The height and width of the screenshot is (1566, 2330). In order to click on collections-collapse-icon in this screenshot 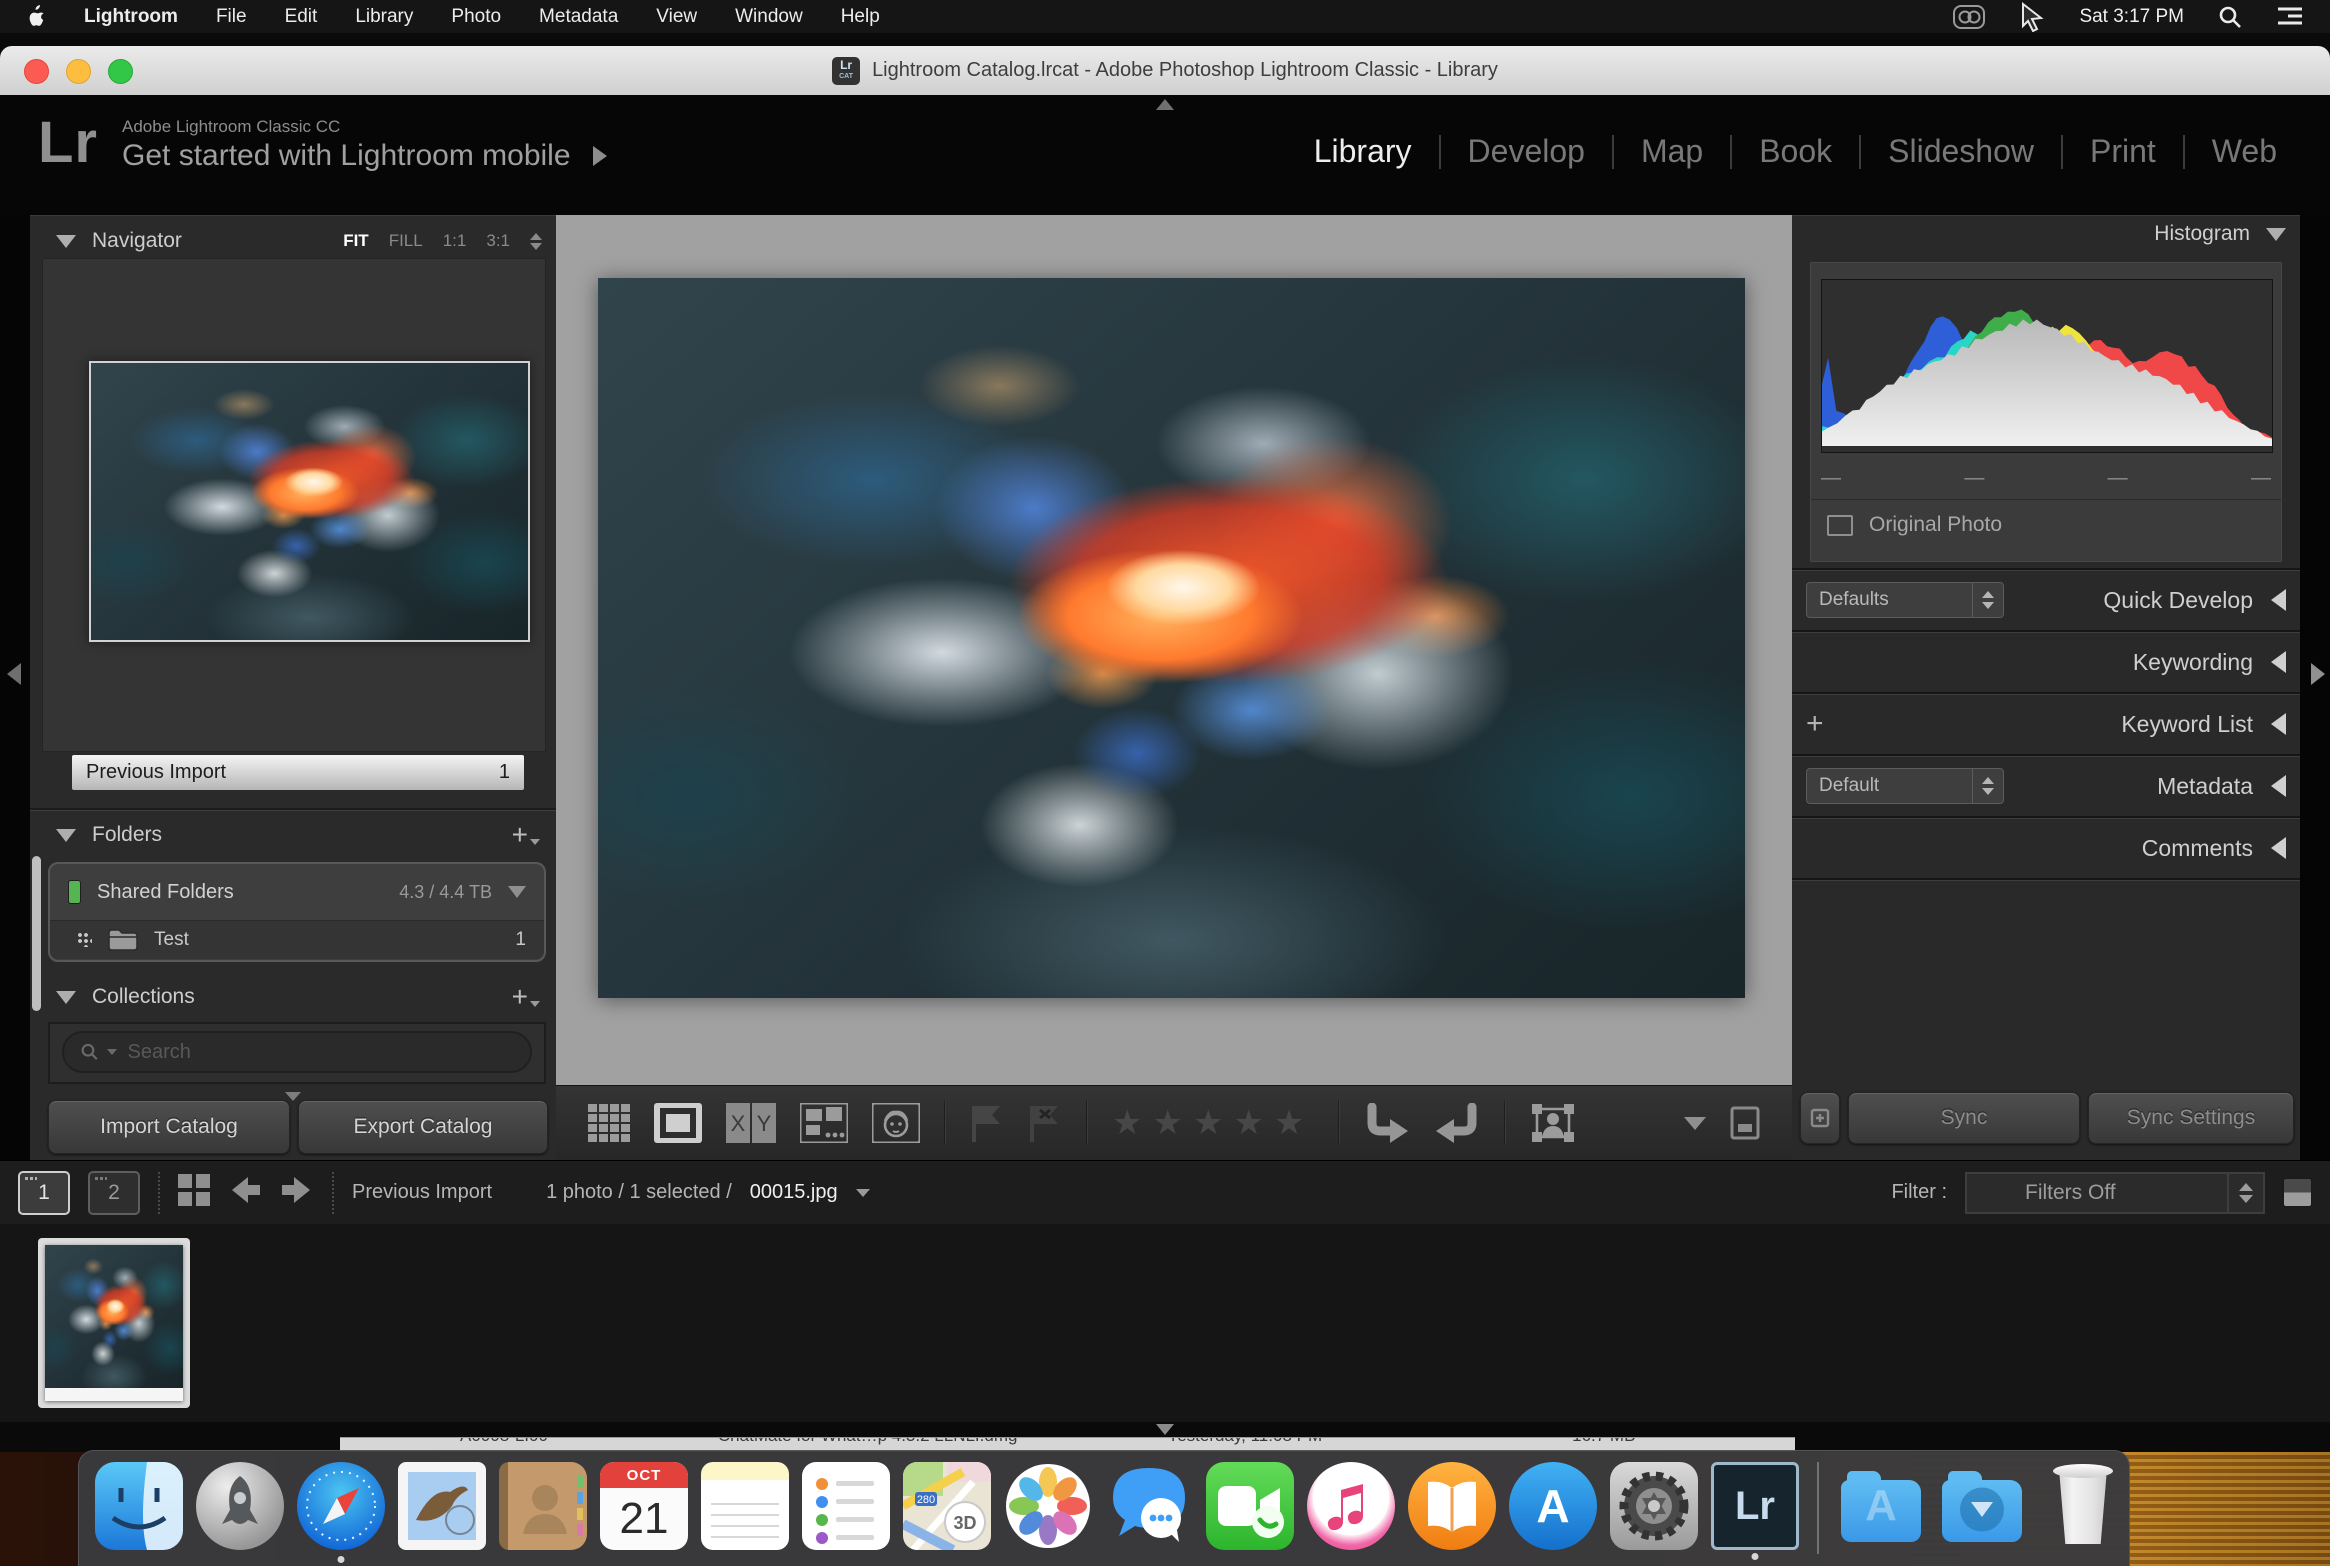, I will do `click(66, 997)`.